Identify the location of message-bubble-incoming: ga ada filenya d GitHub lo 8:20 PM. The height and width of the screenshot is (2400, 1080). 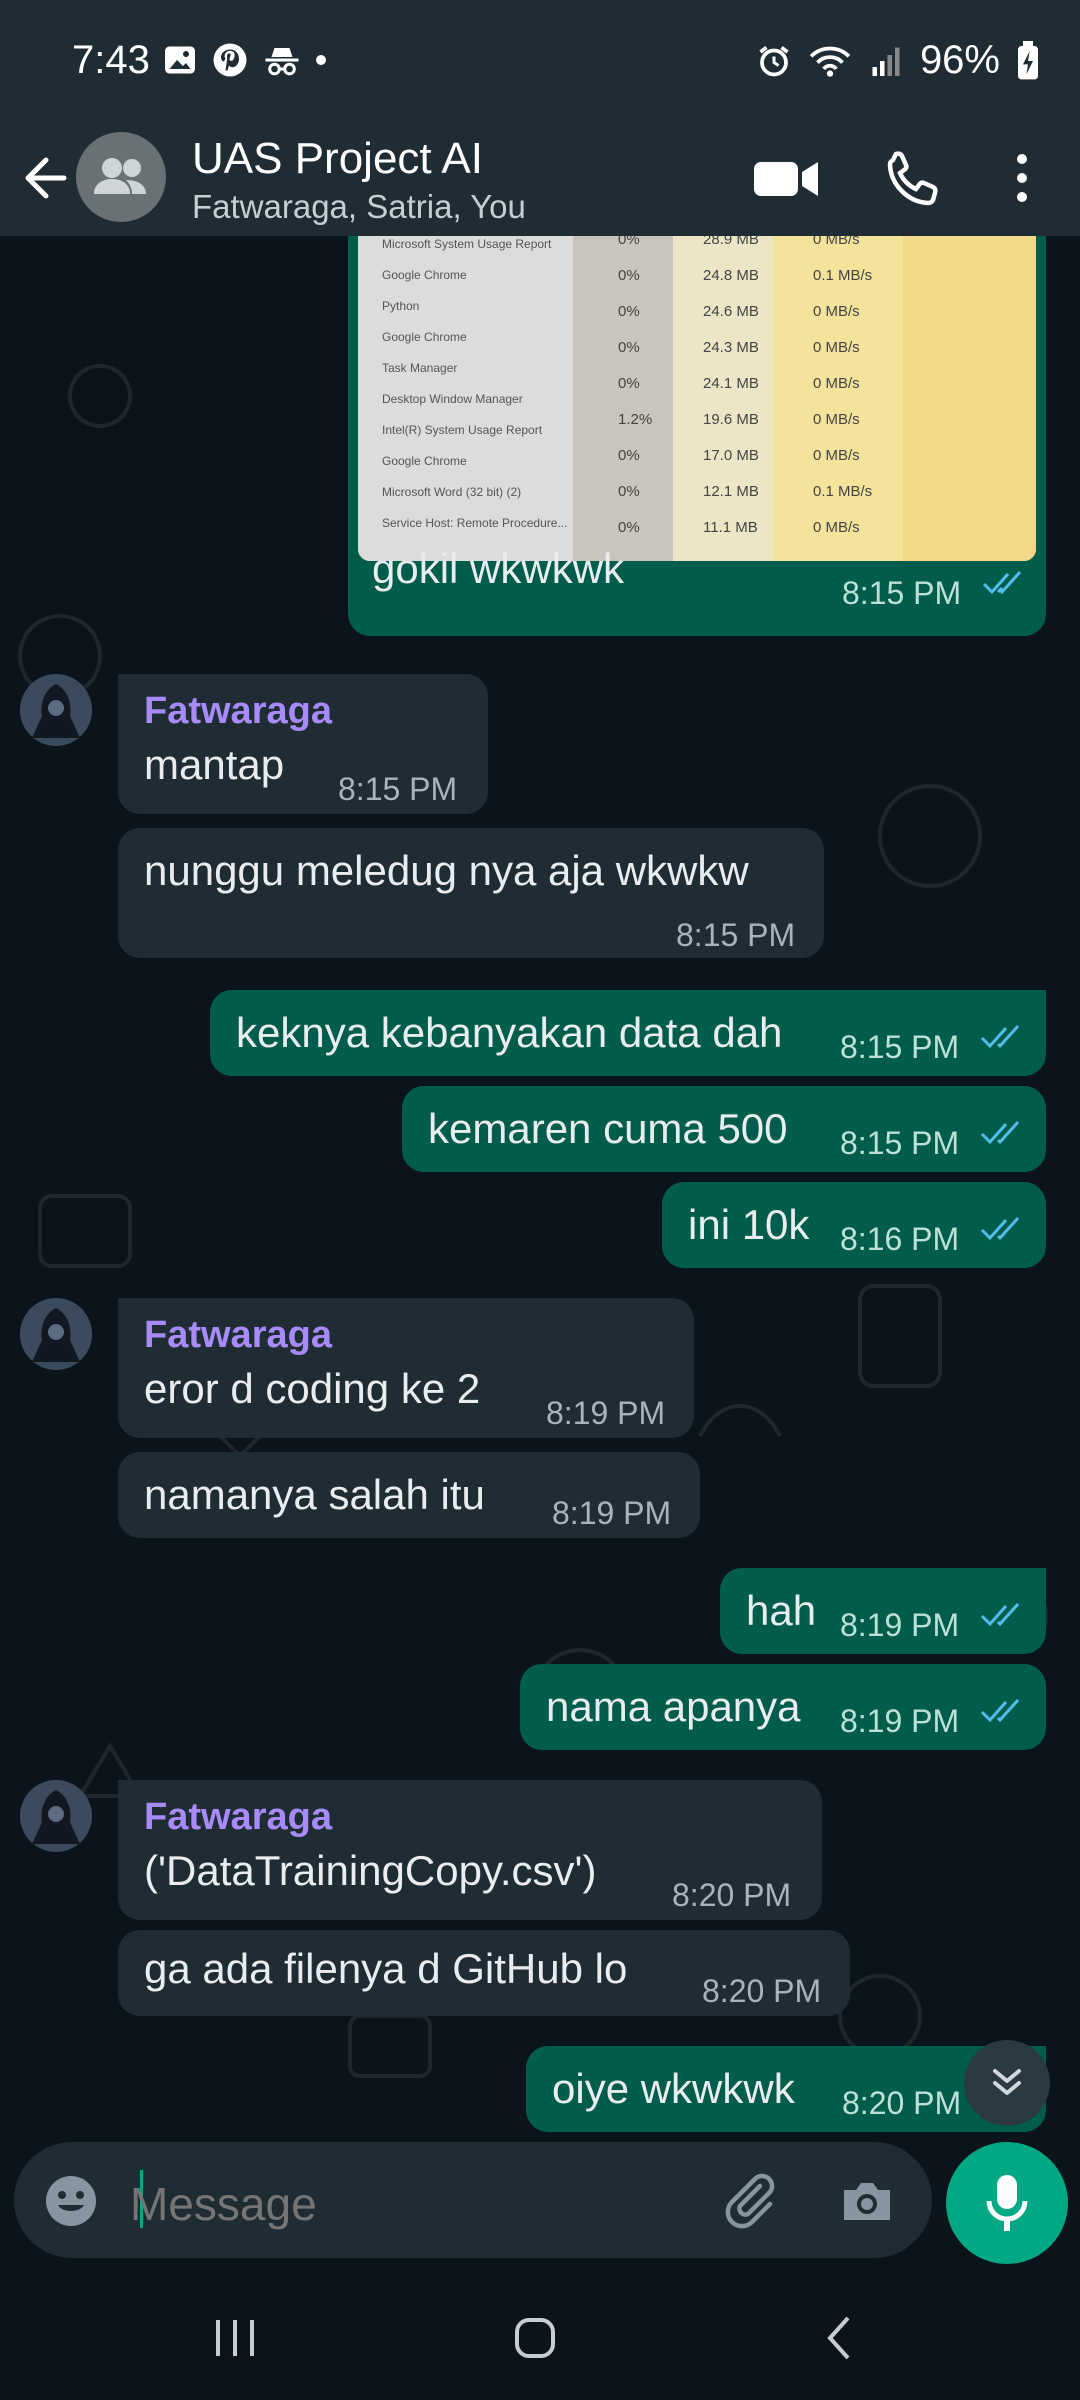
(484, 1973).